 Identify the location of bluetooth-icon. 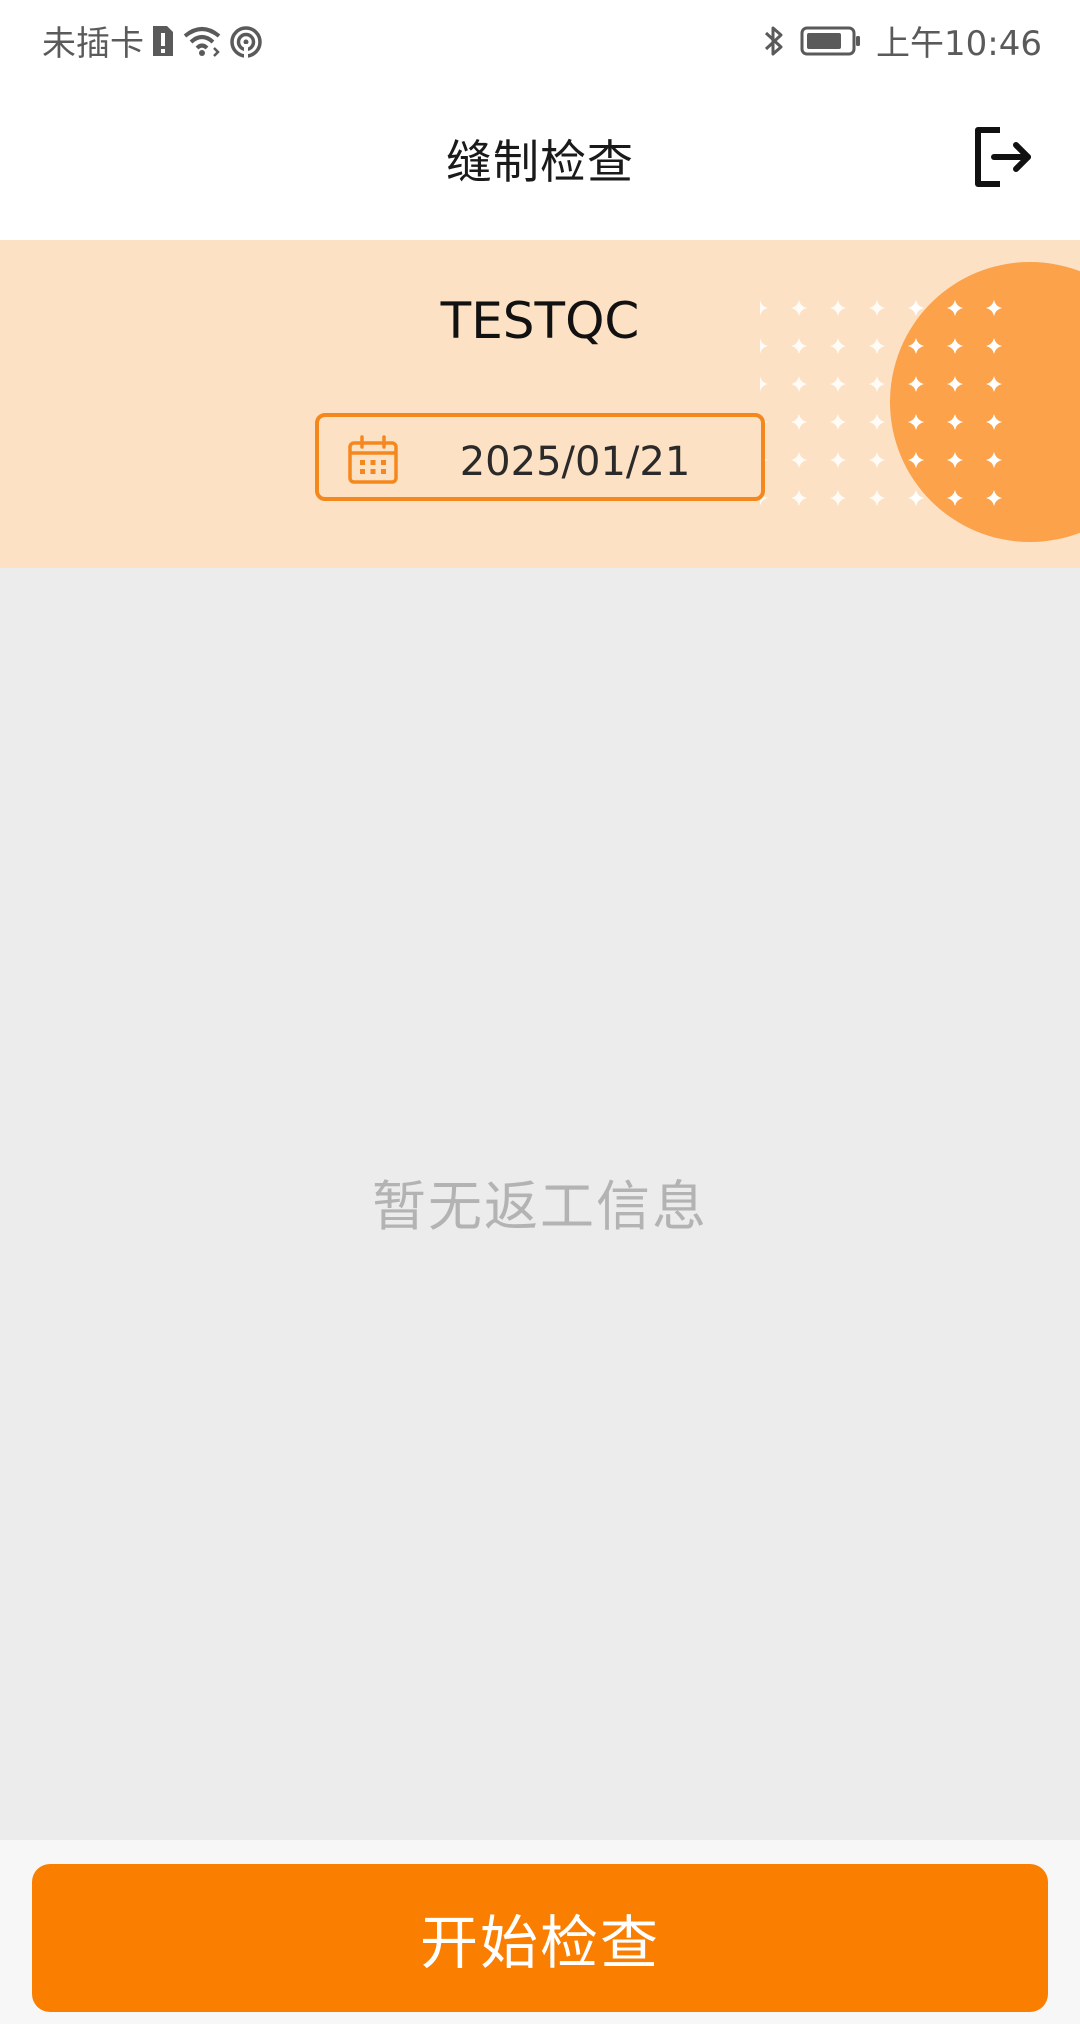
(774, 41).